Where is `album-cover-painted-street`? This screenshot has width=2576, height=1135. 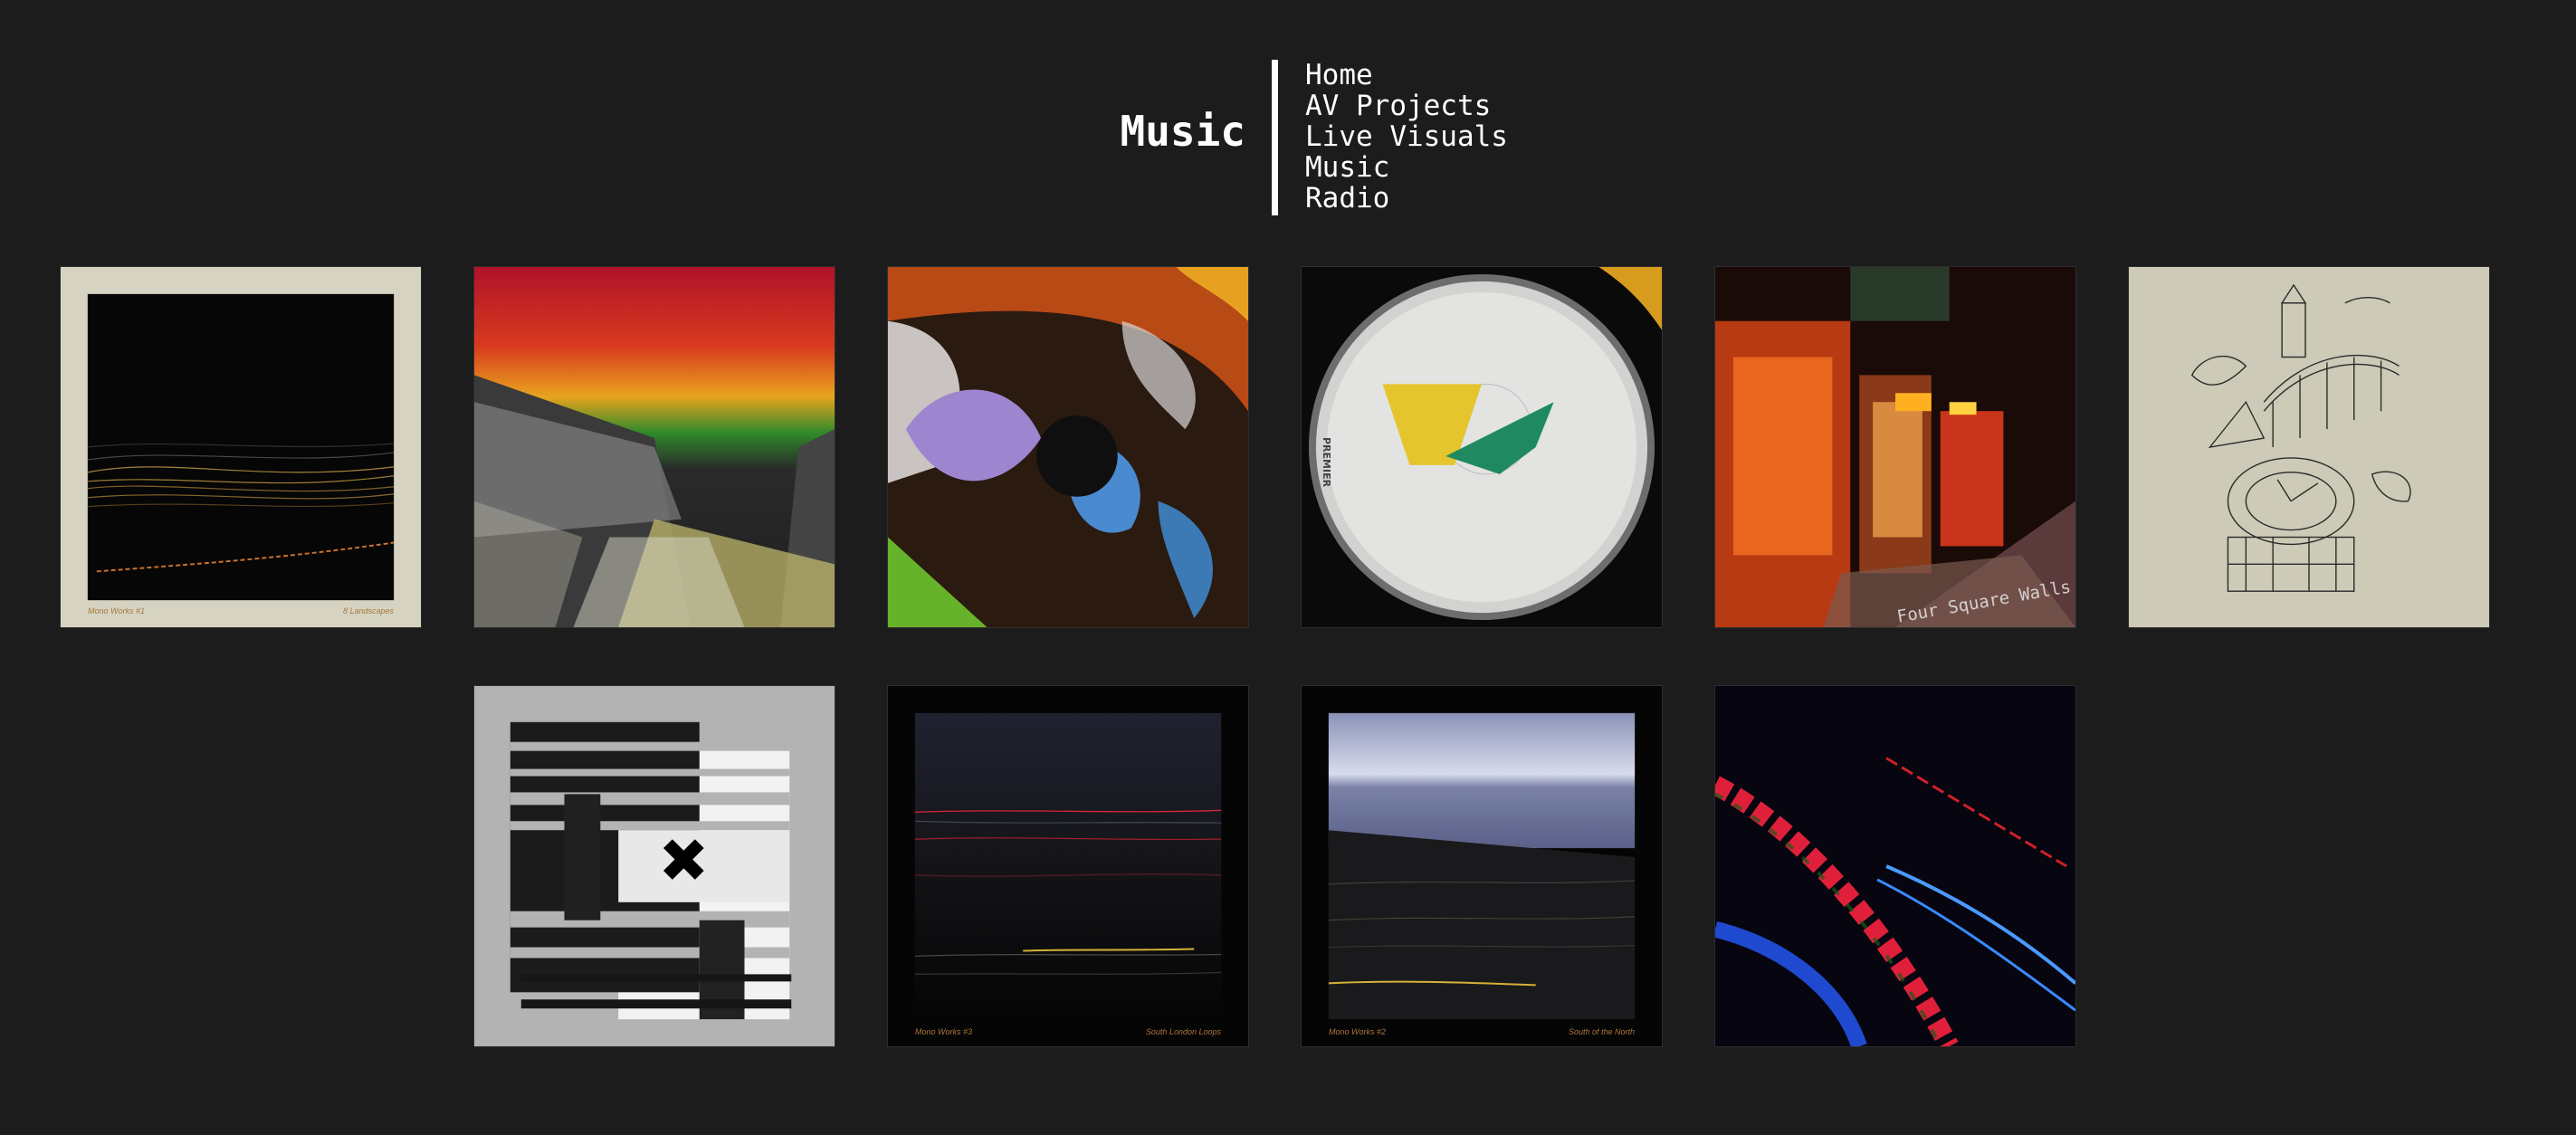
album-cover-painted-street is located at coordinates (654, 447).